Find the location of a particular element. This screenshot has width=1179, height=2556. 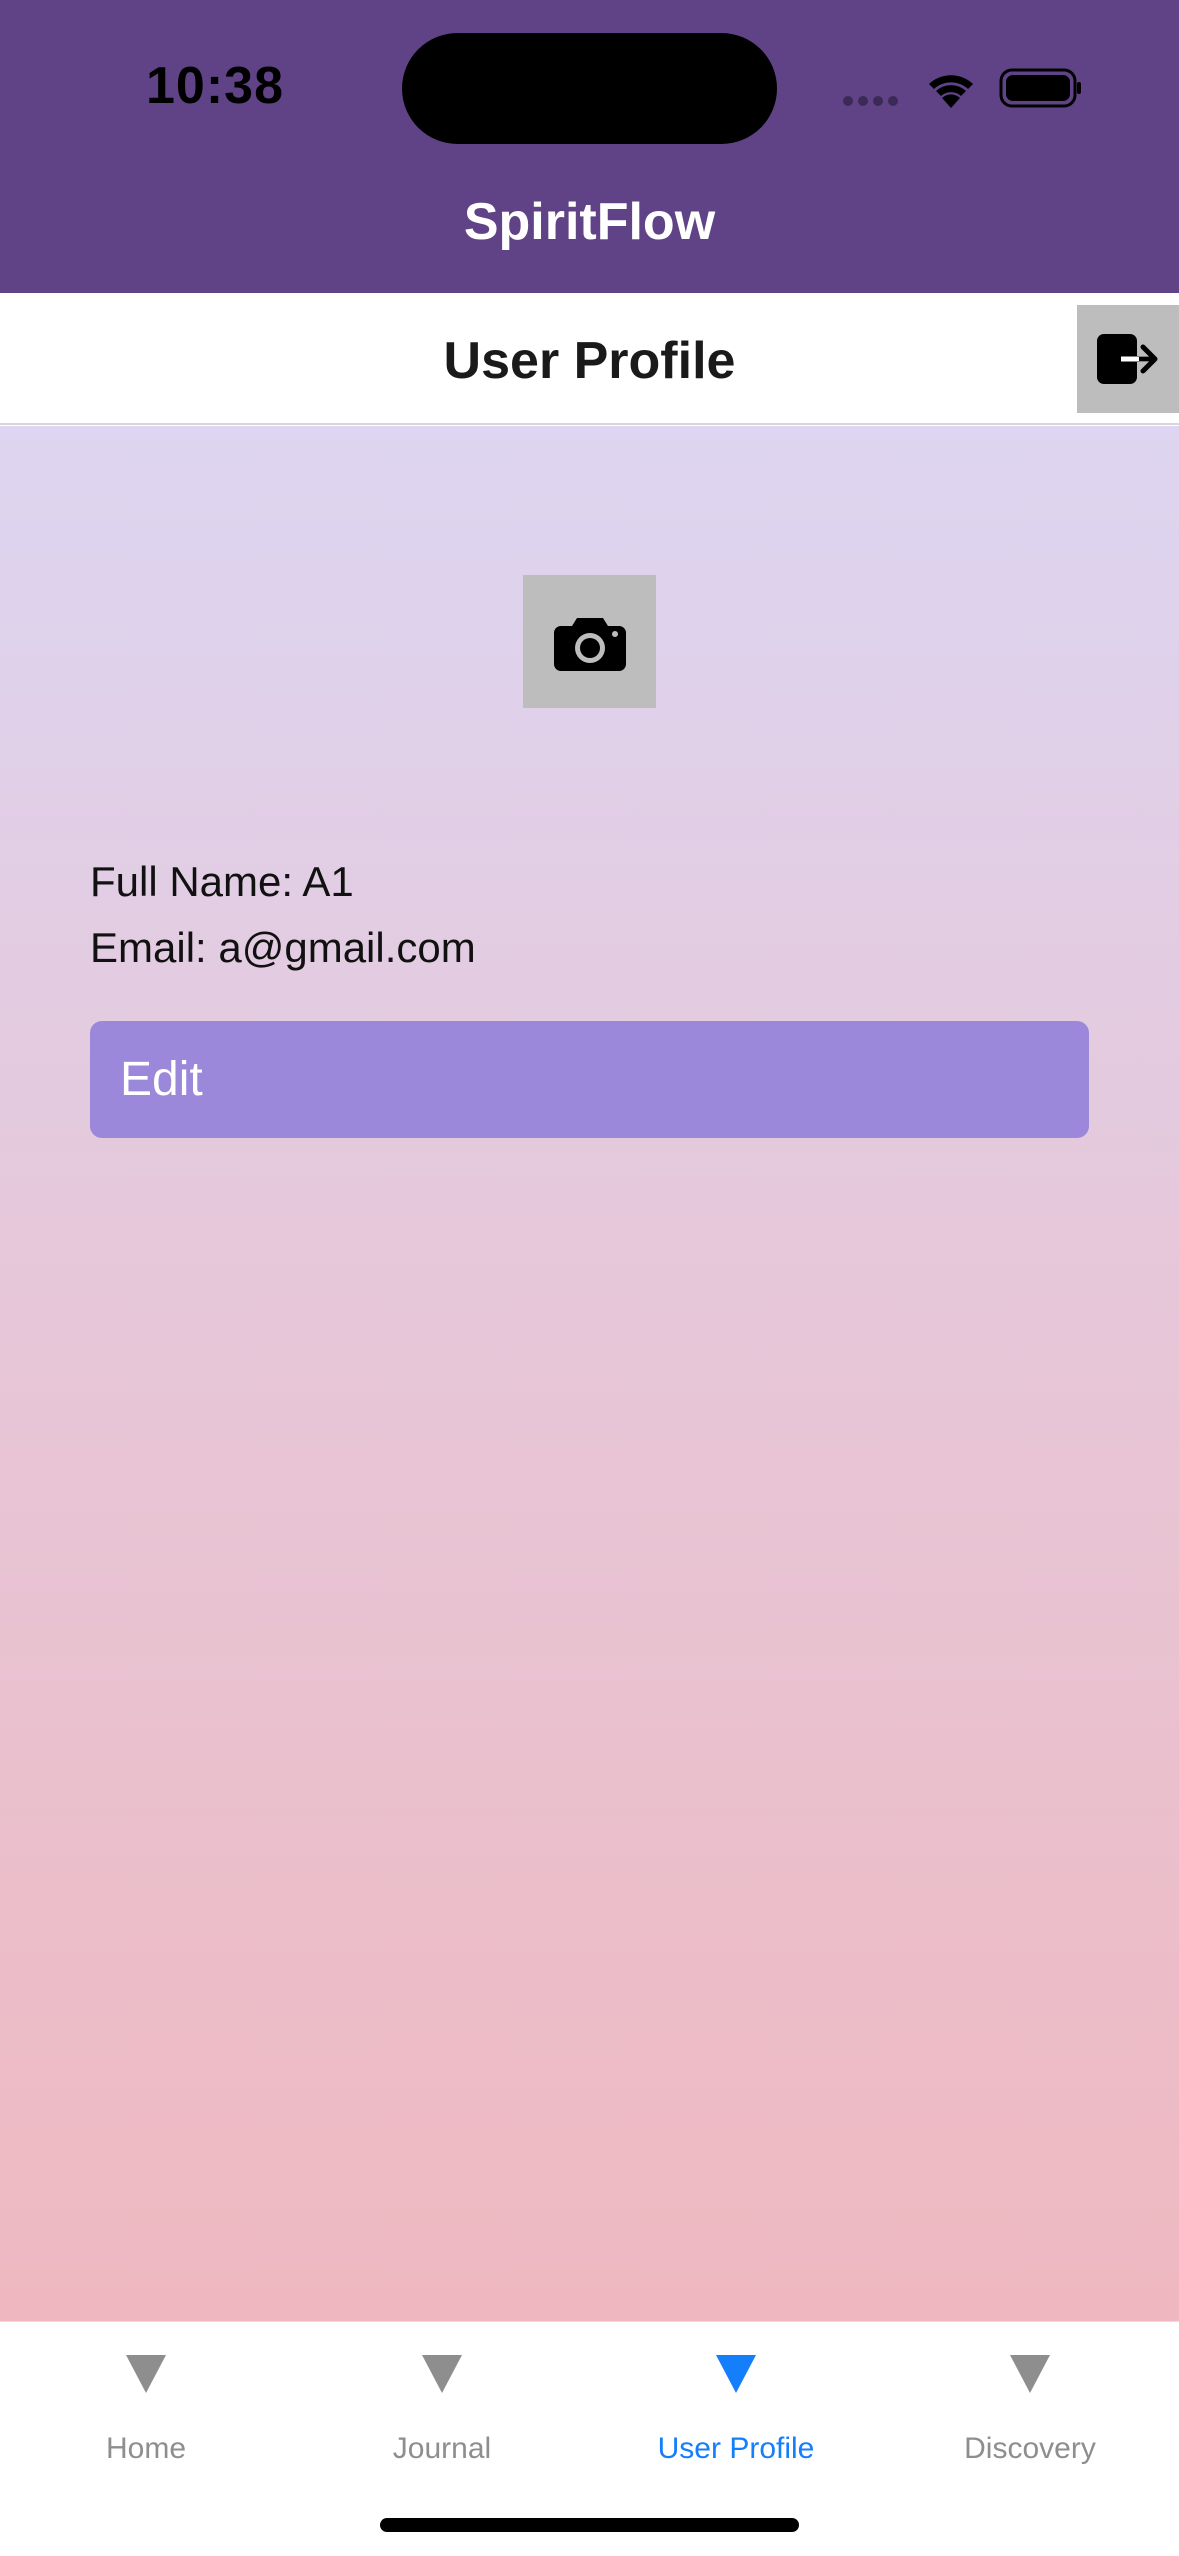

top-header: 10:38 SpiritFlow is located at coordinates (589, 146).